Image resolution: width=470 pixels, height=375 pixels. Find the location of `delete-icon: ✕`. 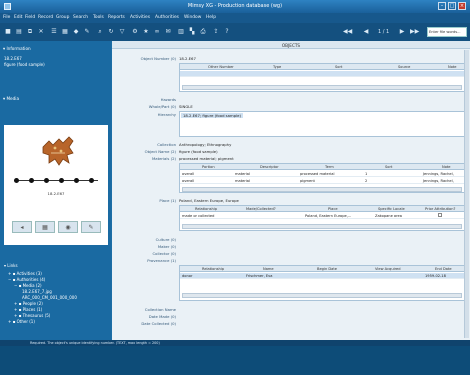

delete-icon: ✕ is located at coordinates (41, 32).